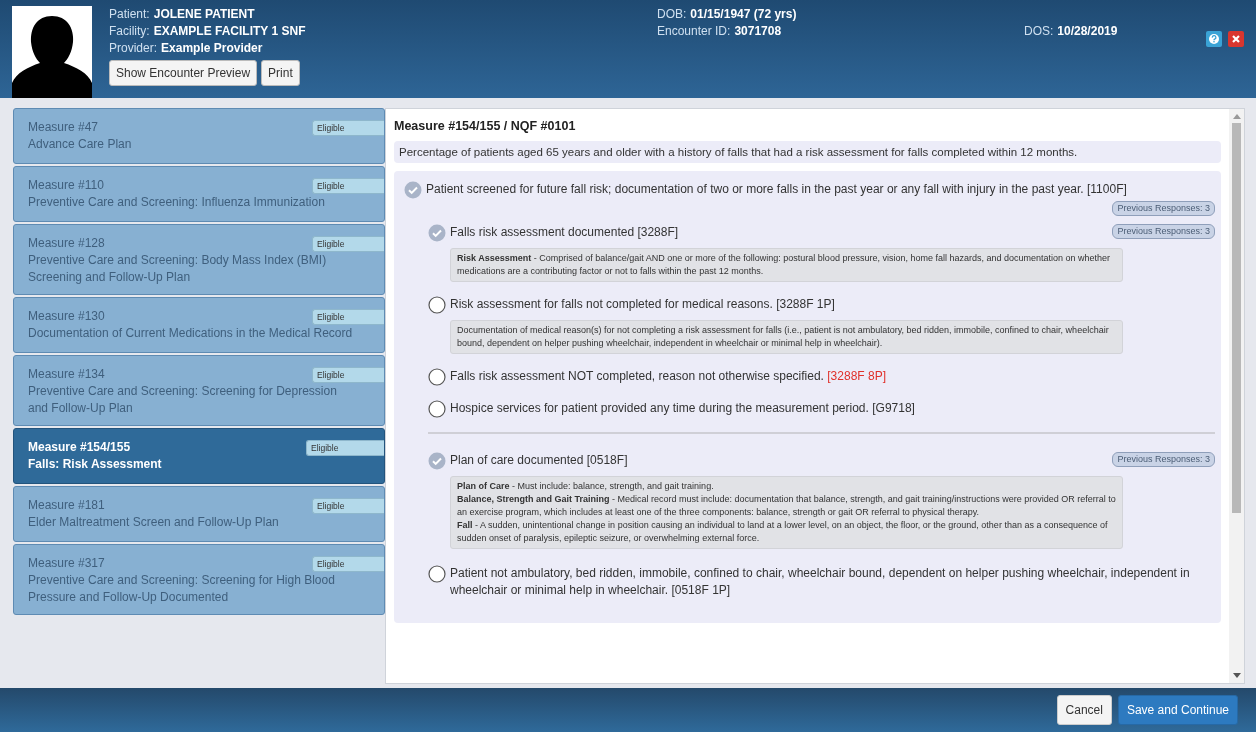 Image resolution: width=1256 pixels, height=732 pixels. What do you see at coordinates (783, 337) in the screenshot?
I see `note-text: Documentation of medical reason(s) for not completing a risk assessment for falls (i.e., patient is not ambulatory, bed ridden, immobile, confined to chair, wheelchair bound, dependent on helper pushing wheelchair, independent in wheelchair or minimal help in wheelchair).` at bounding box center [783, 337].